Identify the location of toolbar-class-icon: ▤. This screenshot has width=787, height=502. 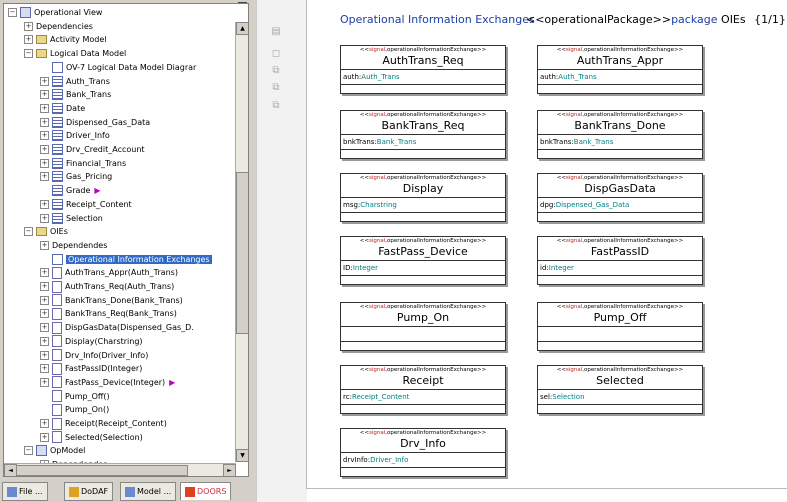
(276, 32).